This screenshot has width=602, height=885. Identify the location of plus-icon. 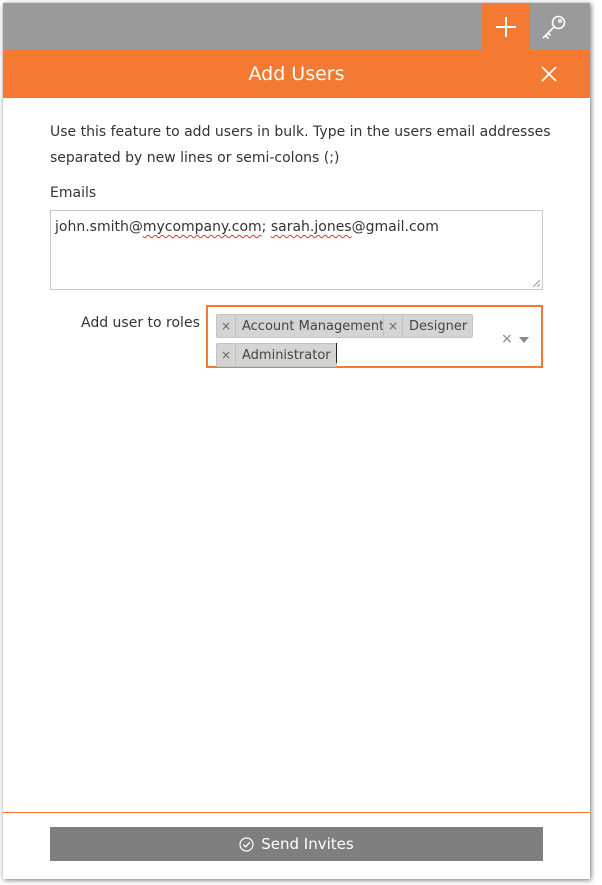
(506, 26).